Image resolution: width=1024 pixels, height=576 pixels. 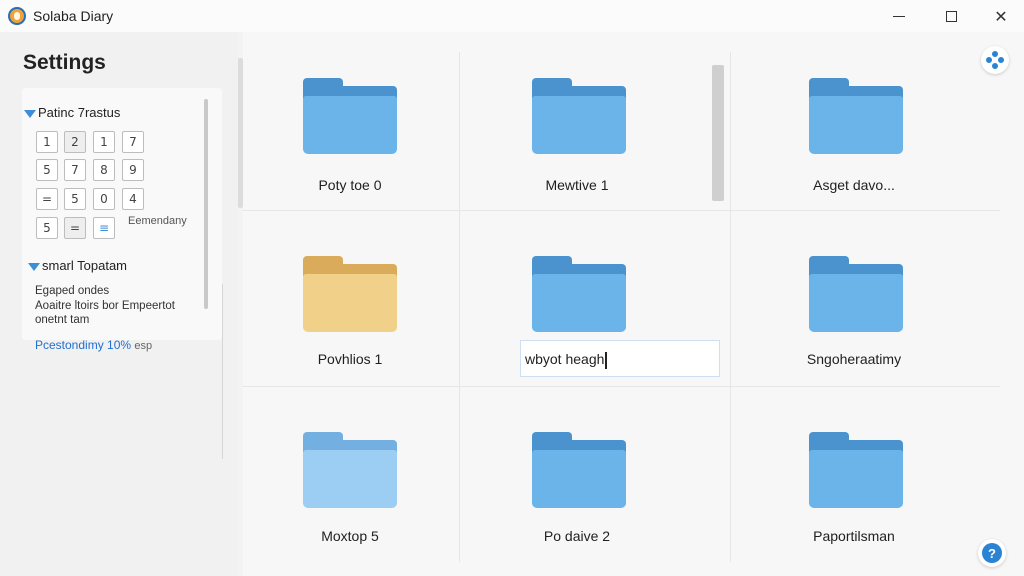 I want to click on minimize-button, so click(x=899, y=16).